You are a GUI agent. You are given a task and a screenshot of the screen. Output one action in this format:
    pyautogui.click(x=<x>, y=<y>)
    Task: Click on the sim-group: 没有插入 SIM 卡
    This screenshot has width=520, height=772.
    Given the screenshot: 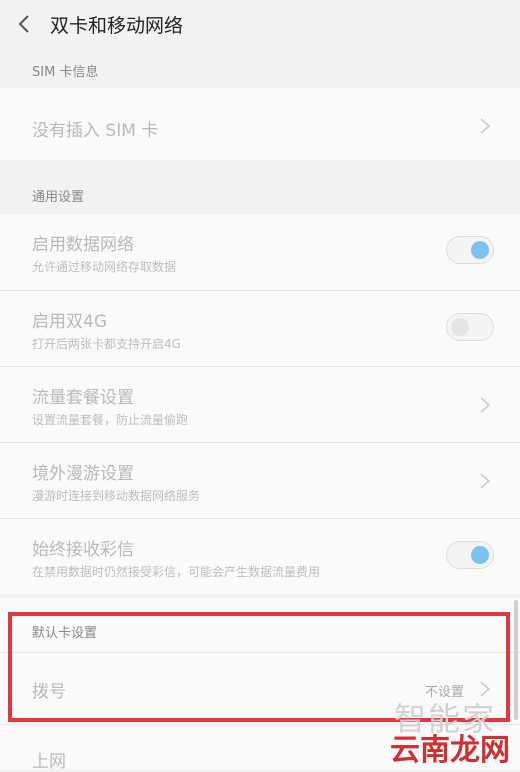 What is the action you would take?
    pyautogui.click(x=260, y=124)
    